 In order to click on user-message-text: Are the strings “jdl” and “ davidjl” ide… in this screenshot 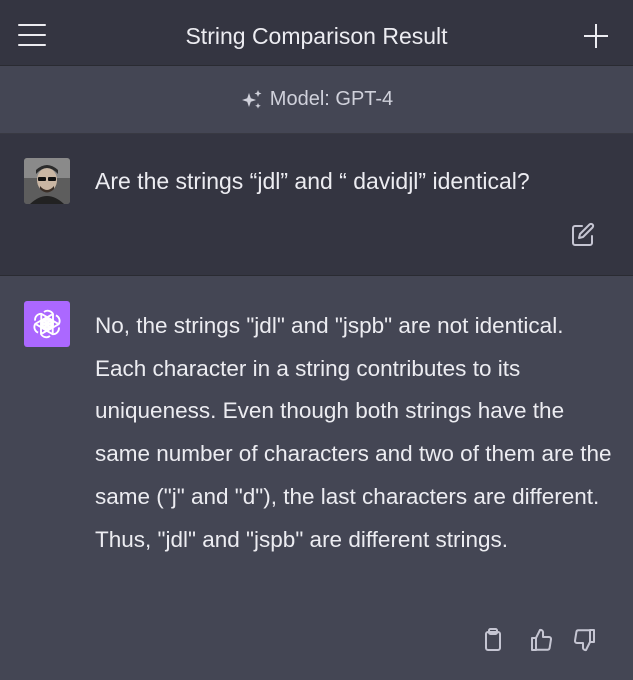, I will do `click(312, 181)`.